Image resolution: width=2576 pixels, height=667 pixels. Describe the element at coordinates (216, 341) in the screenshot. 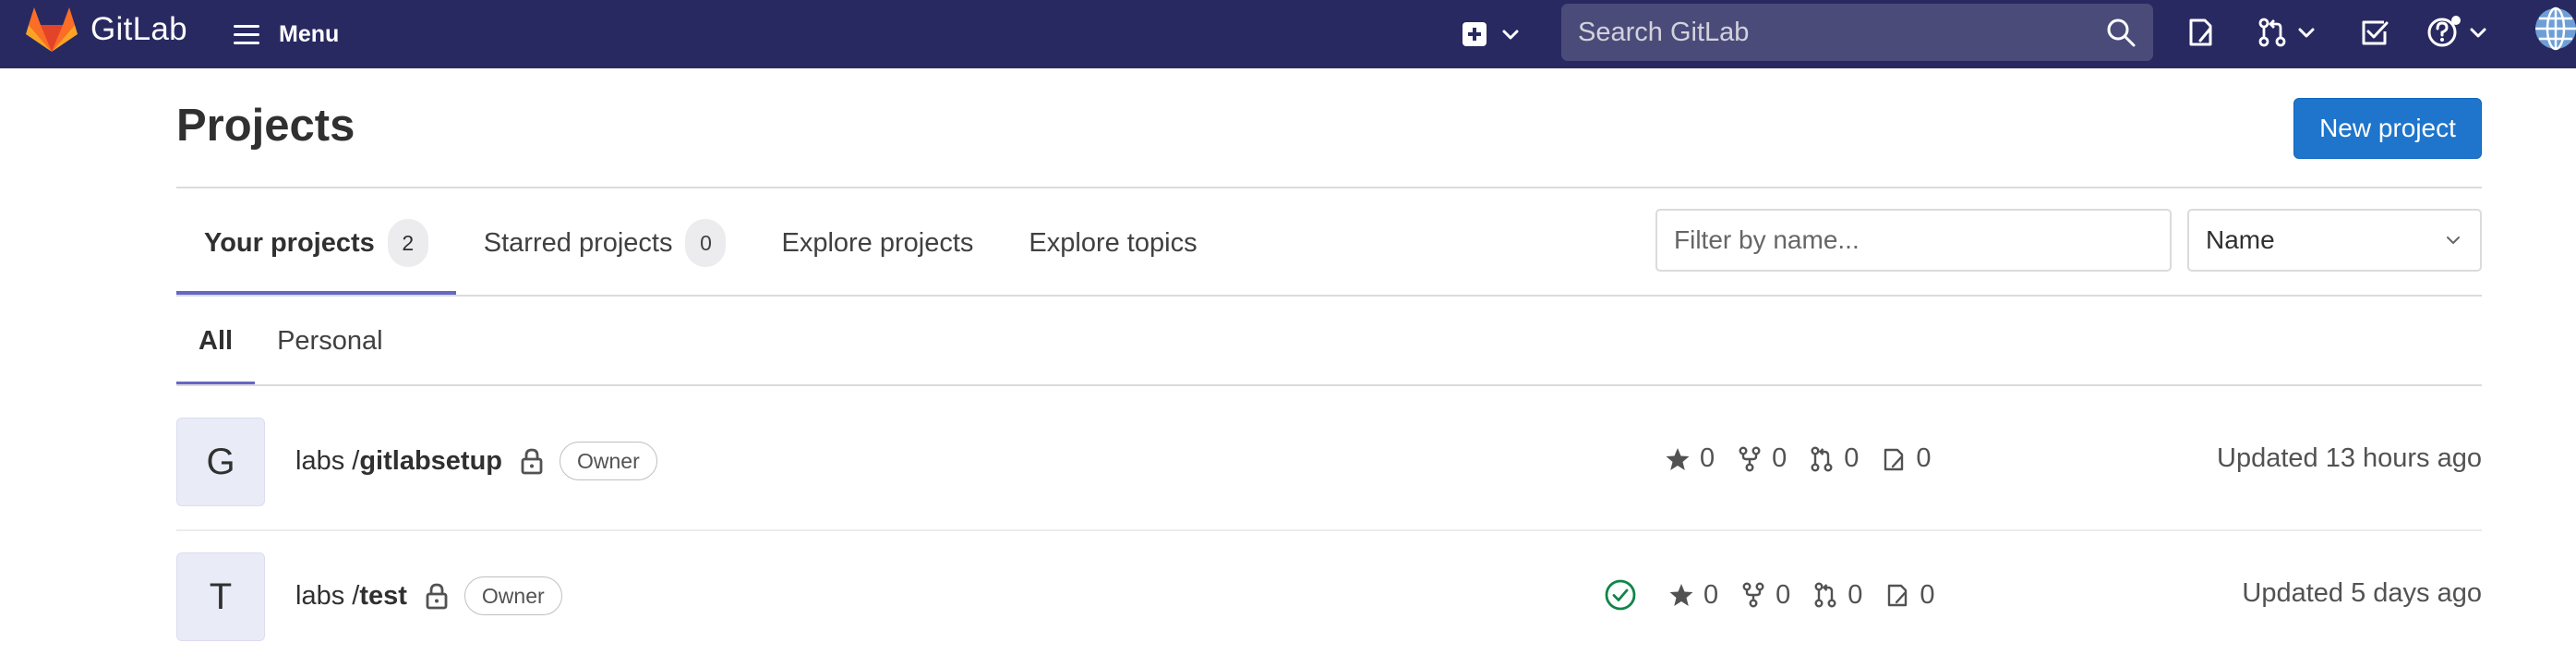

I see `subtab-all: All` at that location.